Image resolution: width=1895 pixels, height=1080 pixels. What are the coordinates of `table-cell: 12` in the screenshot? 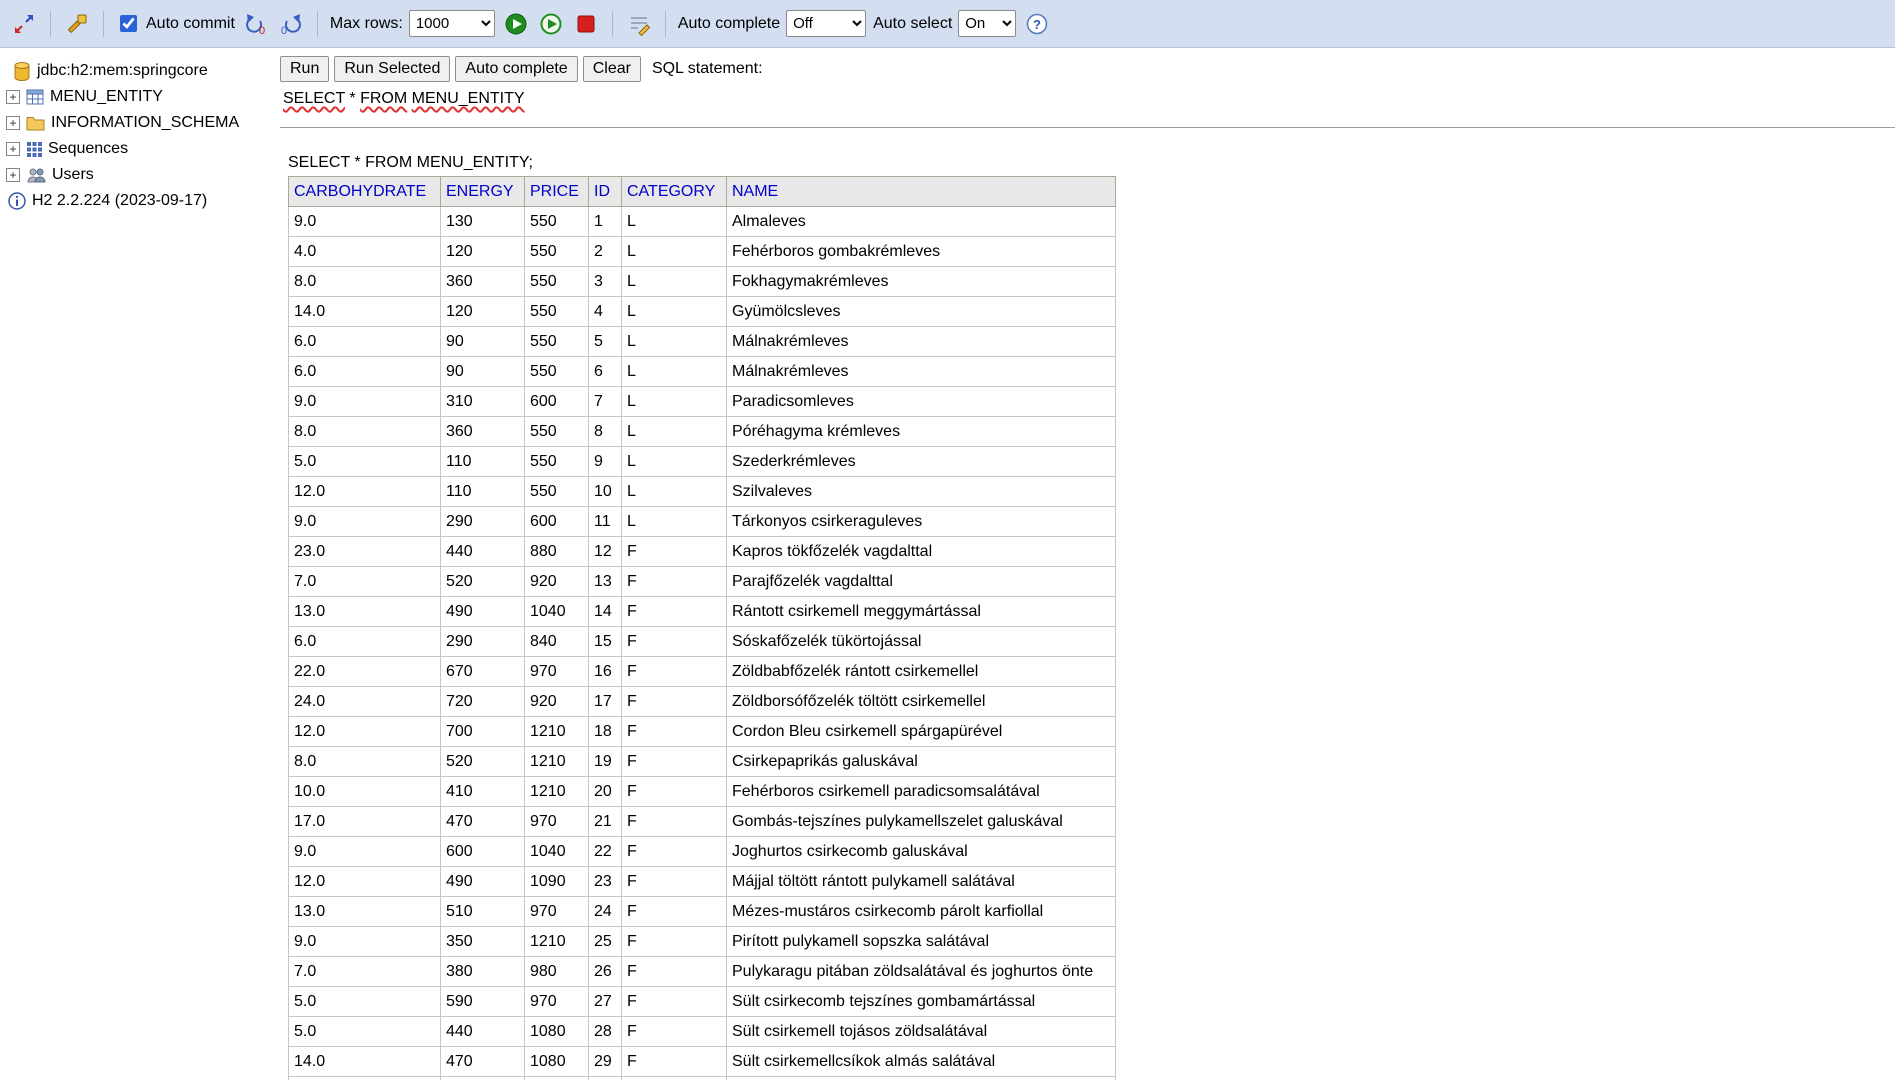 It's located at (605, 551).